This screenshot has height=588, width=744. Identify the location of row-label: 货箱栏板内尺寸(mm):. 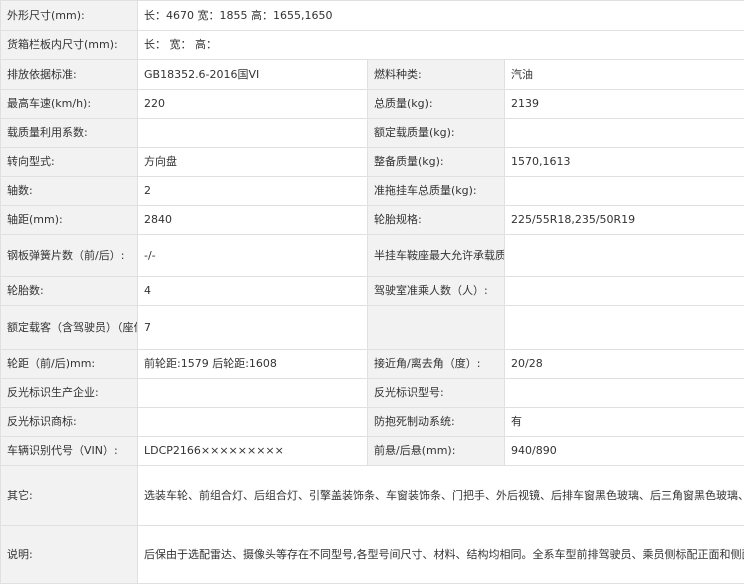
(69, 45).